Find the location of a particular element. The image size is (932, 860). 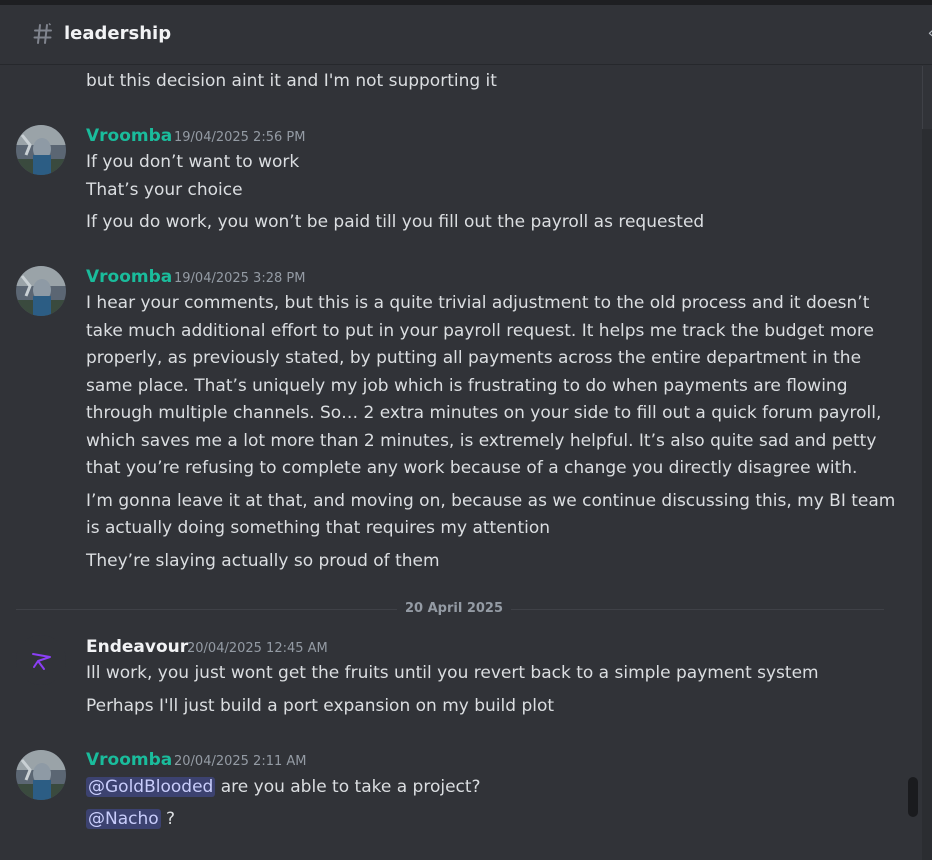

message-timestamp: 19/04/2025 3:28 PM is located at coordinates (240, 278).